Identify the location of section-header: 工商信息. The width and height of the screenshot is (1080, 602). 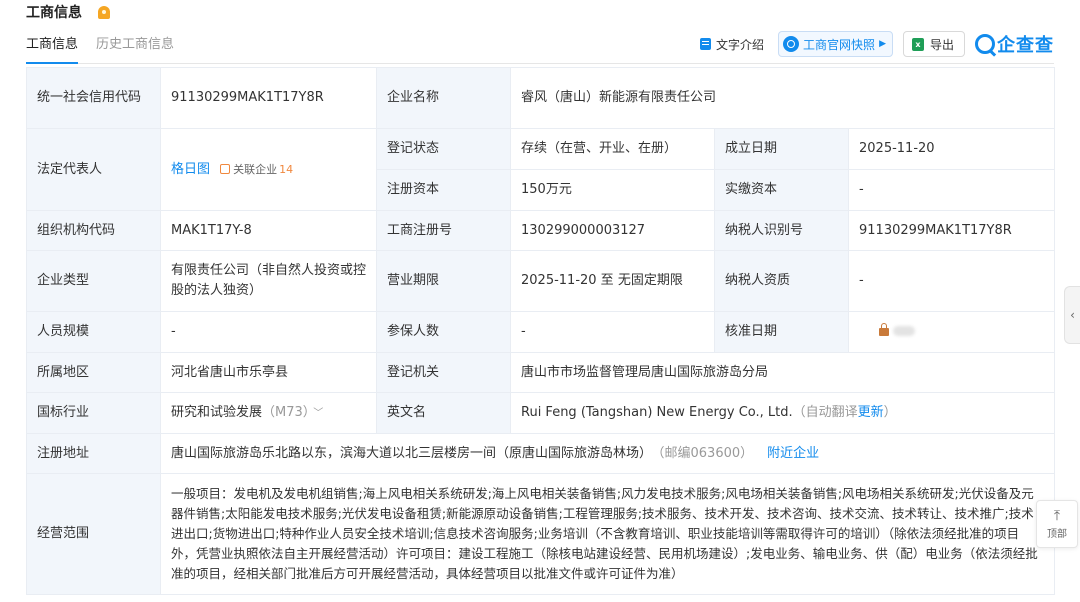
(68, 12).